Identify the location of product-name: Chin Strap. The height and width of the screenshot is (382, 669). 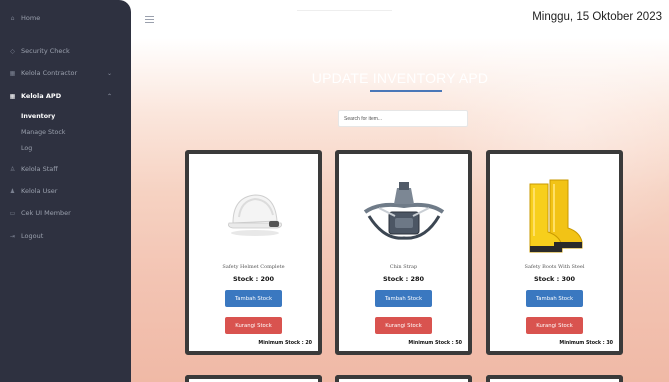
(403, 267).